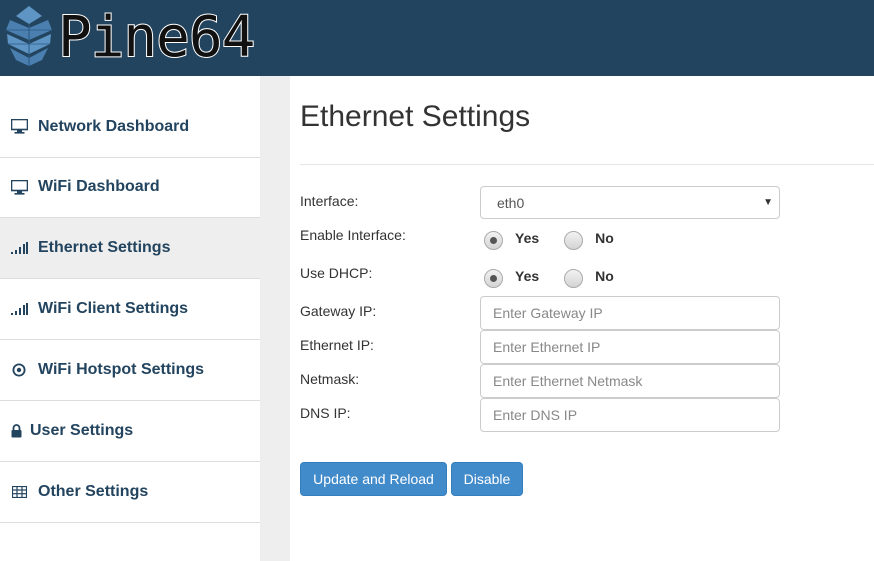 This screenshot has height=561, width=874. What do you see at coordinates (587, 164) in the screenshot?
I see `title-divider` at bounding box center [587, 164].